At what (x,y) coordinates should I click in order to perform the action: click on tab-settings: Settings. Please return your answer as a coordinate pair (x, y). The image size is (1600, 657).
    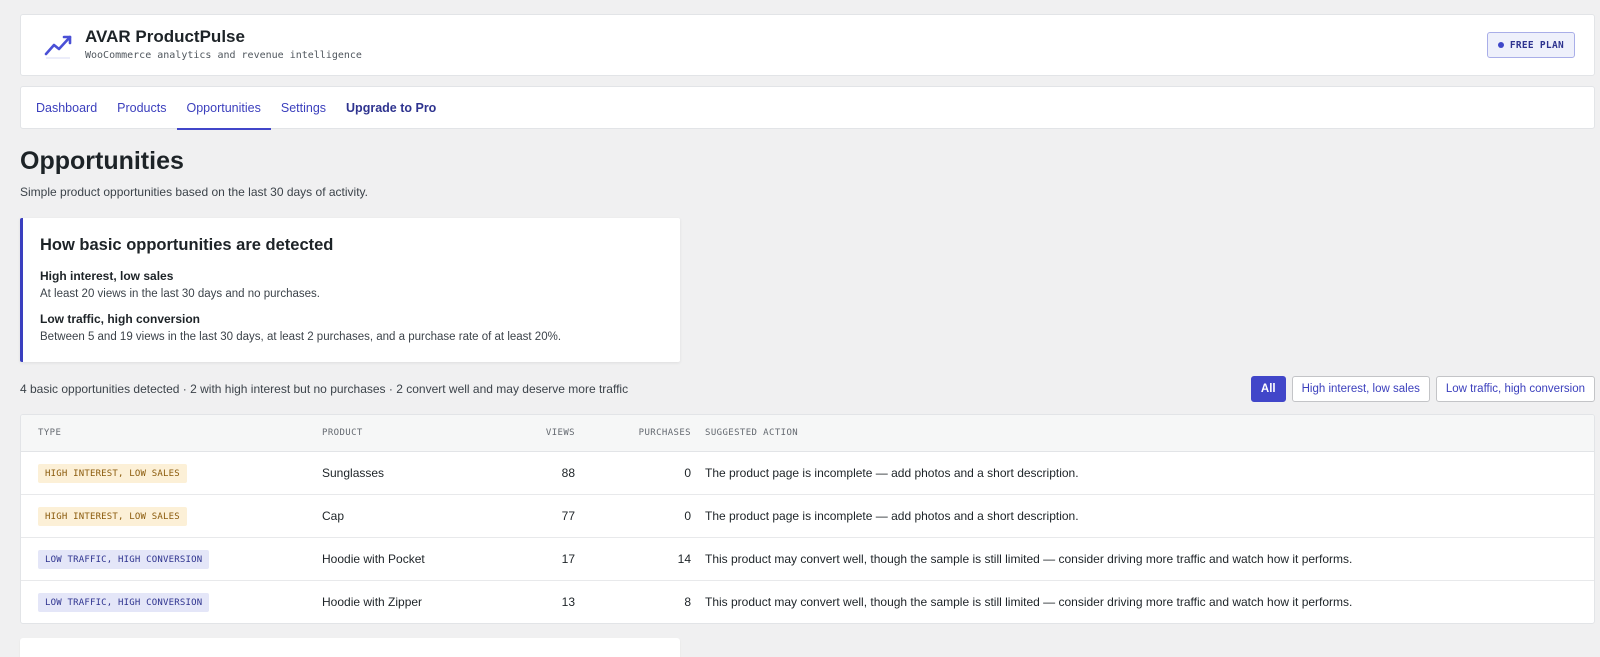
    Looking at the image, I should click on (303, 108).